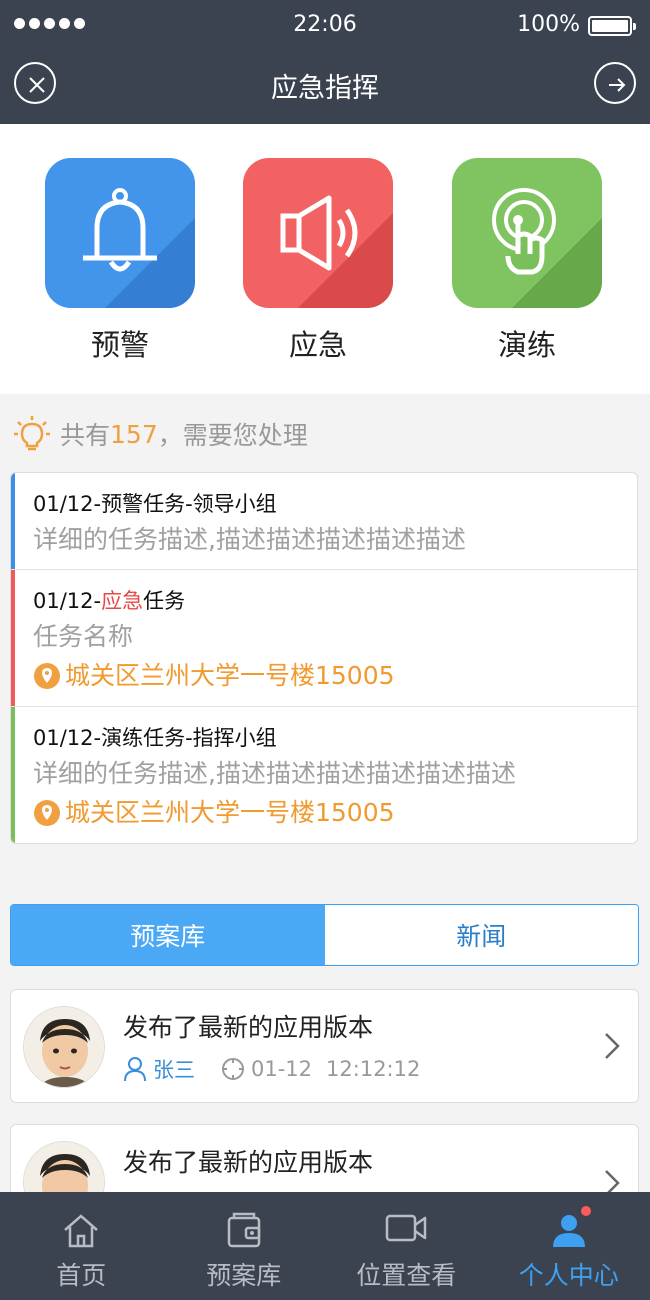 The height and width of the screenshot is (1300, 650). What do you see at coordinates (324, 638) in the screenshot?
I see `task-item: 01/12-应急任务 任务名称 城关区兰州大学一号楼15005` at bounding box center [324, 638].